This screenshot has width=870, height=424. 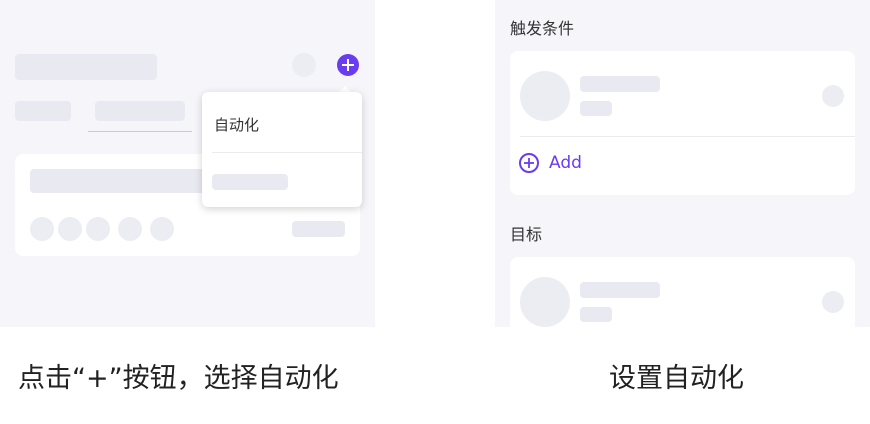 What do you see at coordinates (833, 302) in the screenshot?
I see `target-action-placeholder` at bounding box center [833, 302].